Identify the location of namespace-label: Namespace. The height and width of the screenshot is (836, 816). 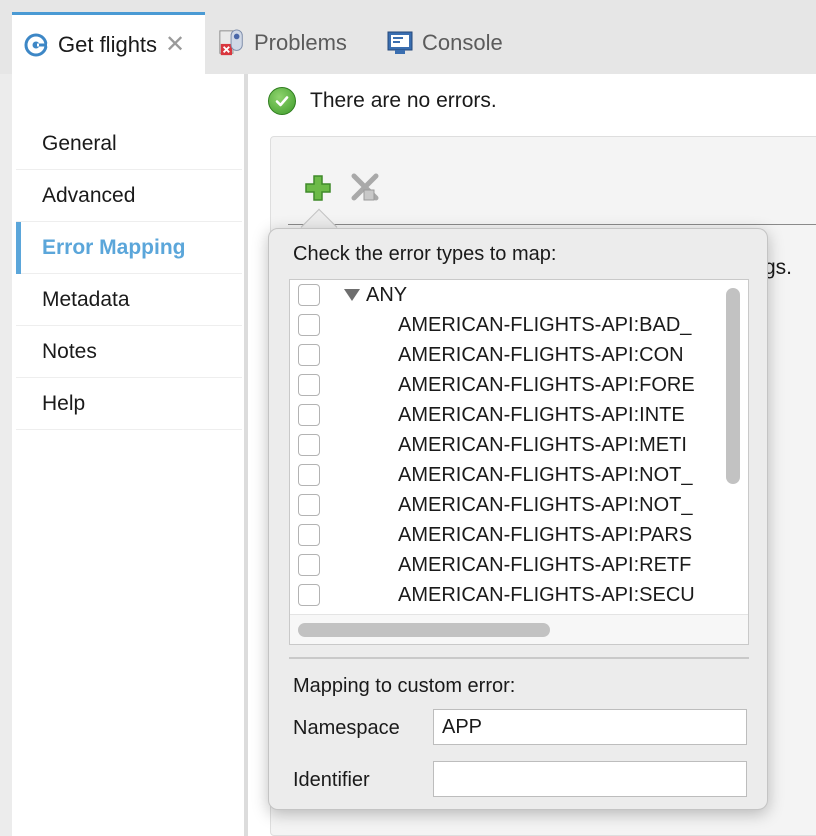
(346, 728).